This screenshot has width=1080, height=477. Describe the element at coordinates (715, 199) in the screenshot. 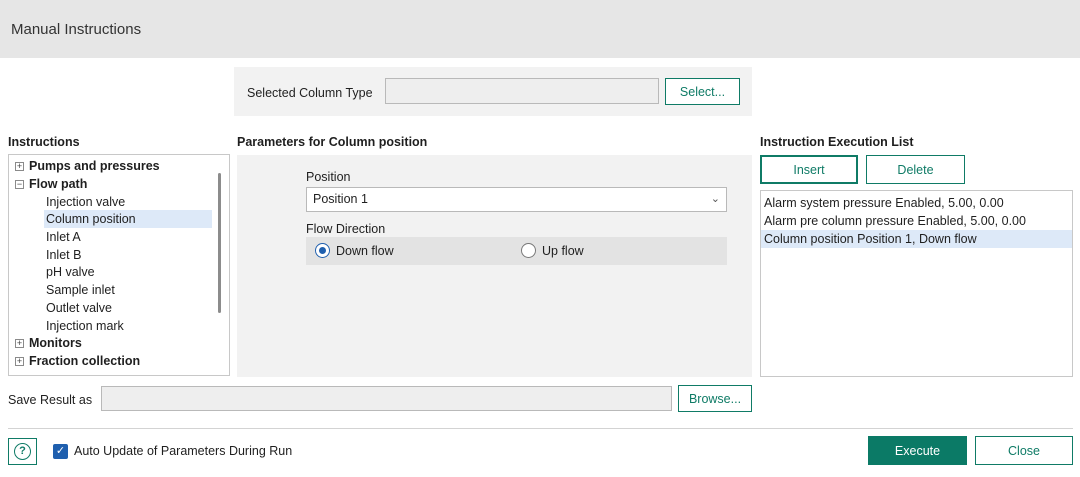

I see `chevron-down-icon: ⌄` at that location.